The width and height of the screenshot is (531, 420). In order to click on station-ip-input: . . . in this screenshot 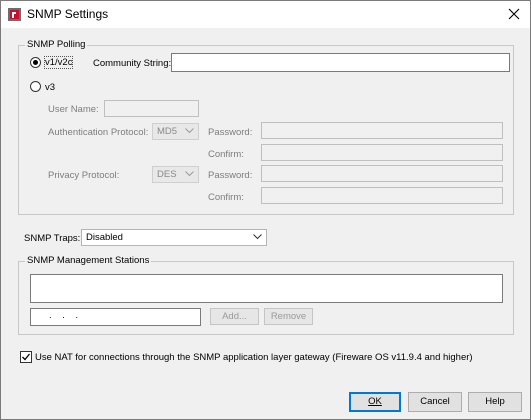, I will do `click(115, 317)`.